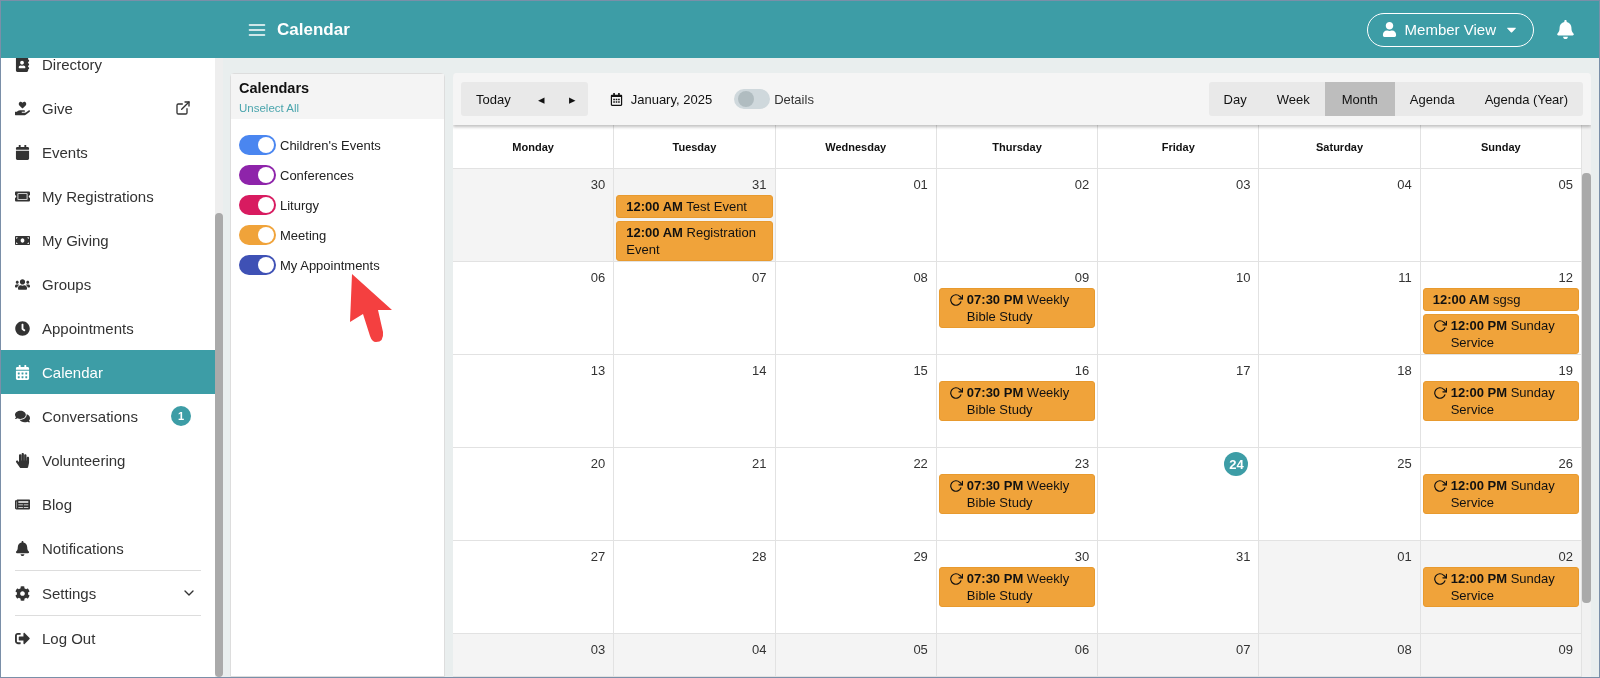 Image resolution: width=1600 pixels, height=678 pixels. What do you see at coordinates (598, 463) in the screenshot?
I see `day-number: 20` at bounding box center [598, 463].